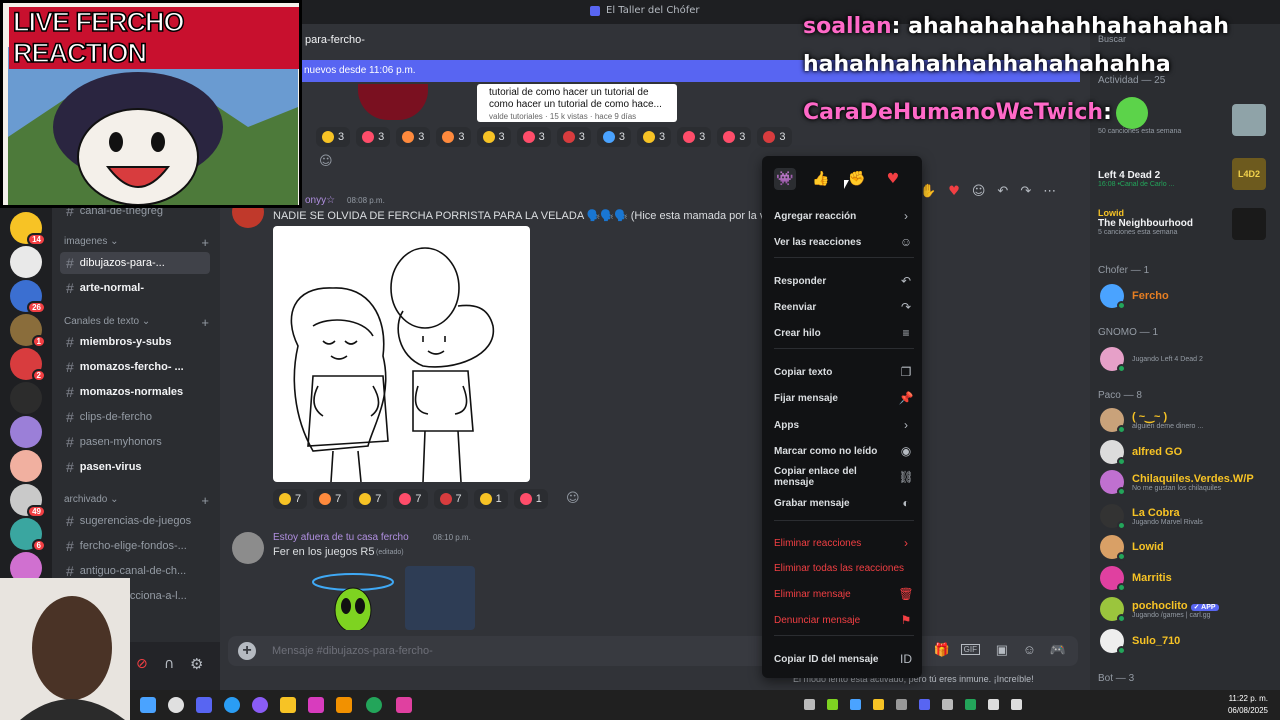 The height and width of the screenshot is (720, 1280). What do you see at coordinates (320, 200) in the screenshot?
I see `message-author: onyy☆` at bounding box center [320, 200].